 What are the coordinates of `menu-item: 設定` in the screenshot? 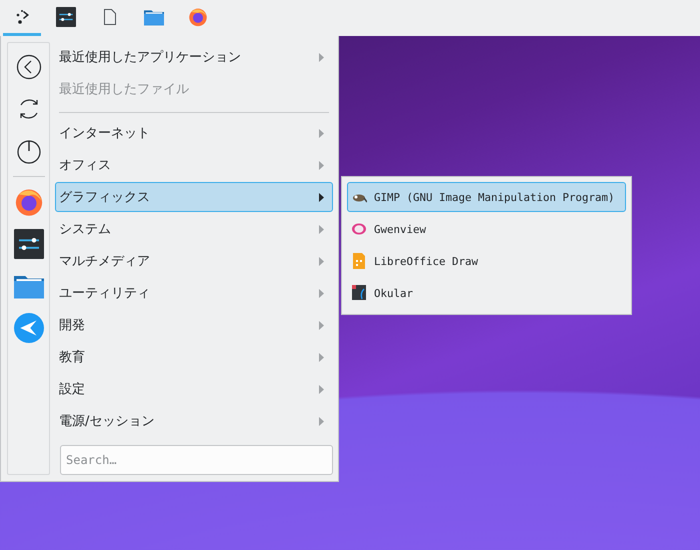 It's located at (194, 389).